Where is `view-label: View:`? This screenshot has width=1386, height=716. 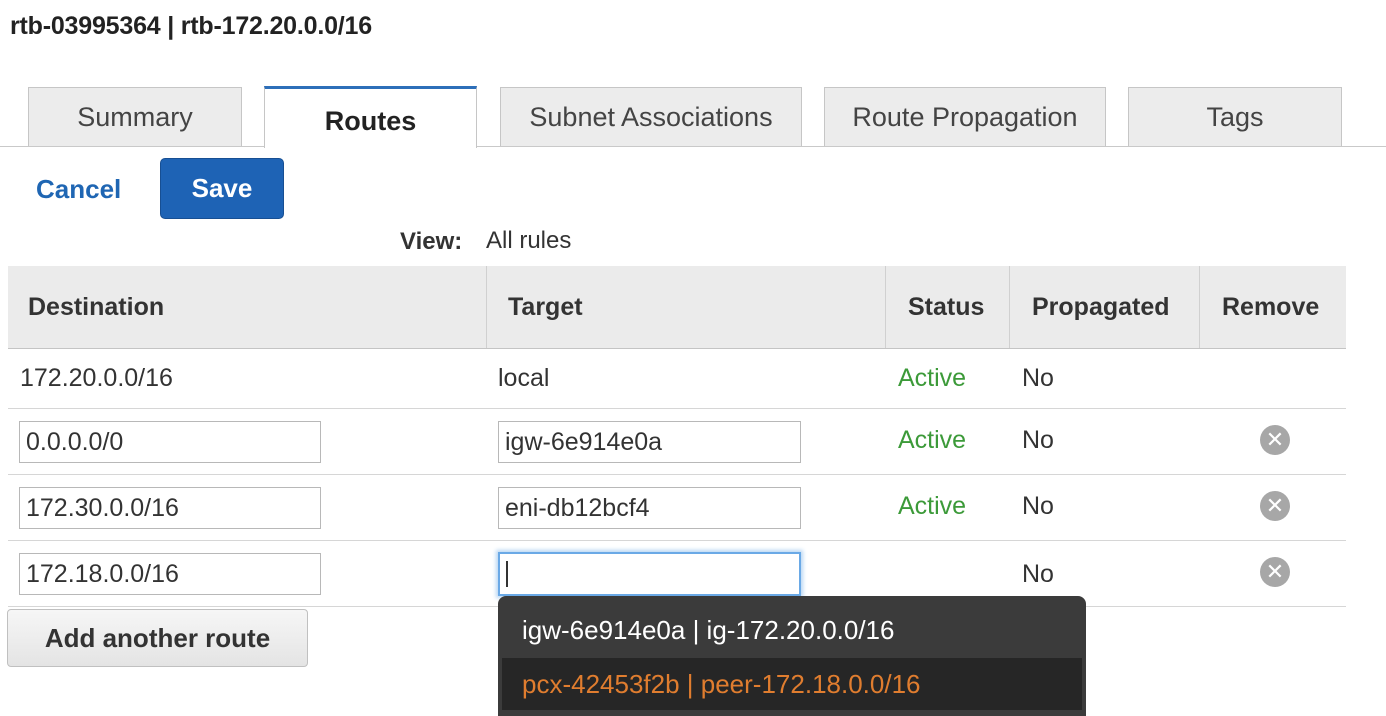 view-label: View: is located at coordinates (431, 241).